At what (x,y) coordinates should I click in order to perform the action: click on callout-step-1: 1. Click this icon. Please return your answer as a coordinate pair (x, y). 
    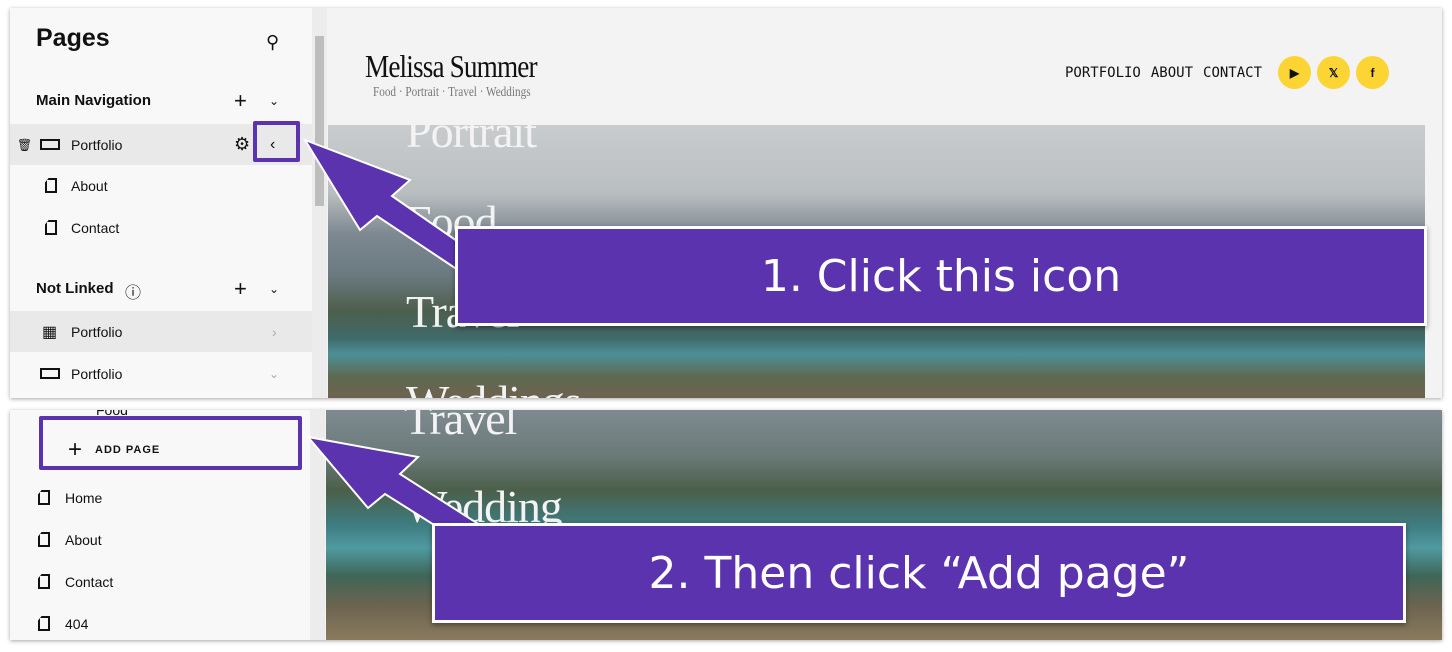
    Looking at the image, I should click on (941, 276).